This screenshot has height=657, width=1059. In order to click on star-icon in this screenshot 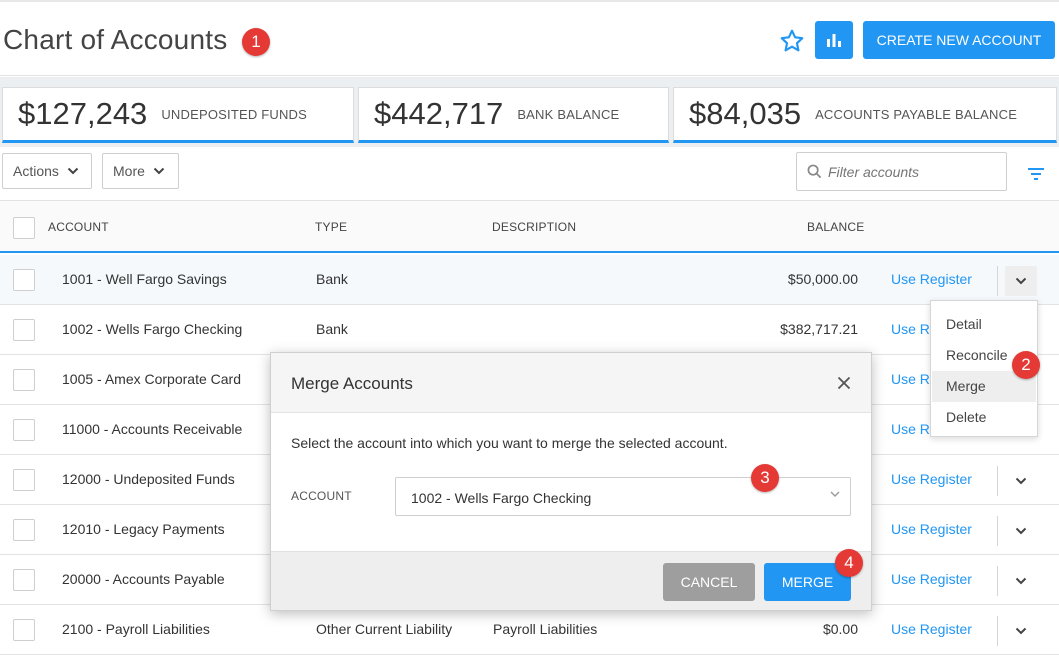, I will do `click(792, 40)`.